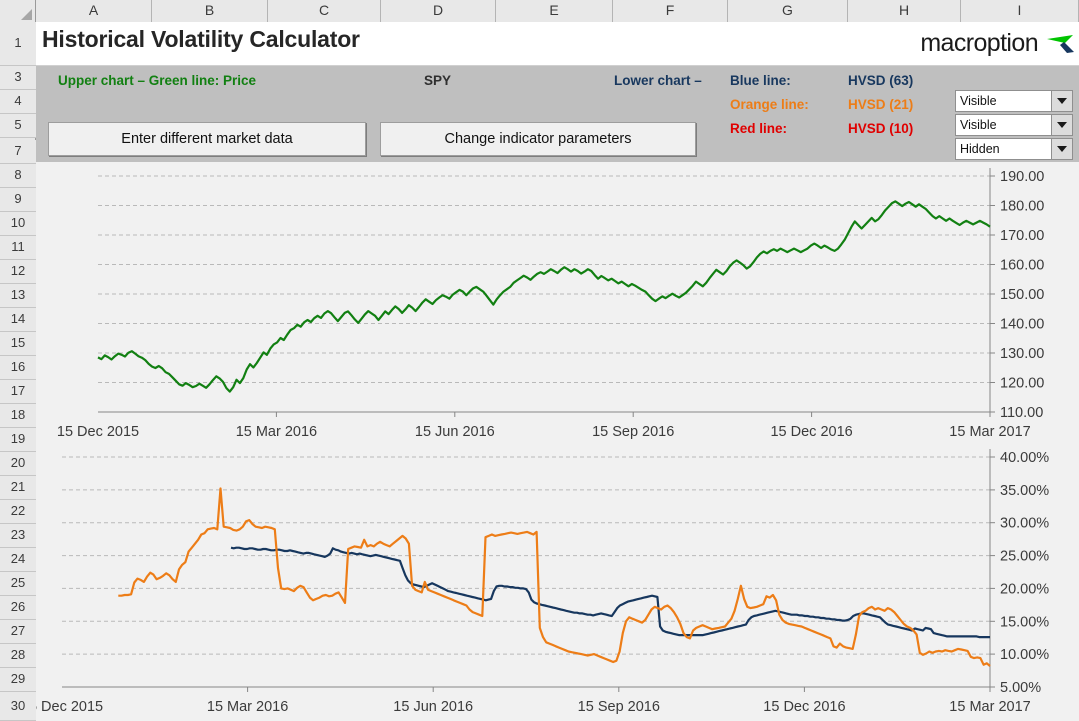 The width and height of the screenshot is (1079, 721). I want to click on row-header-12: 12, so click(18, 272).